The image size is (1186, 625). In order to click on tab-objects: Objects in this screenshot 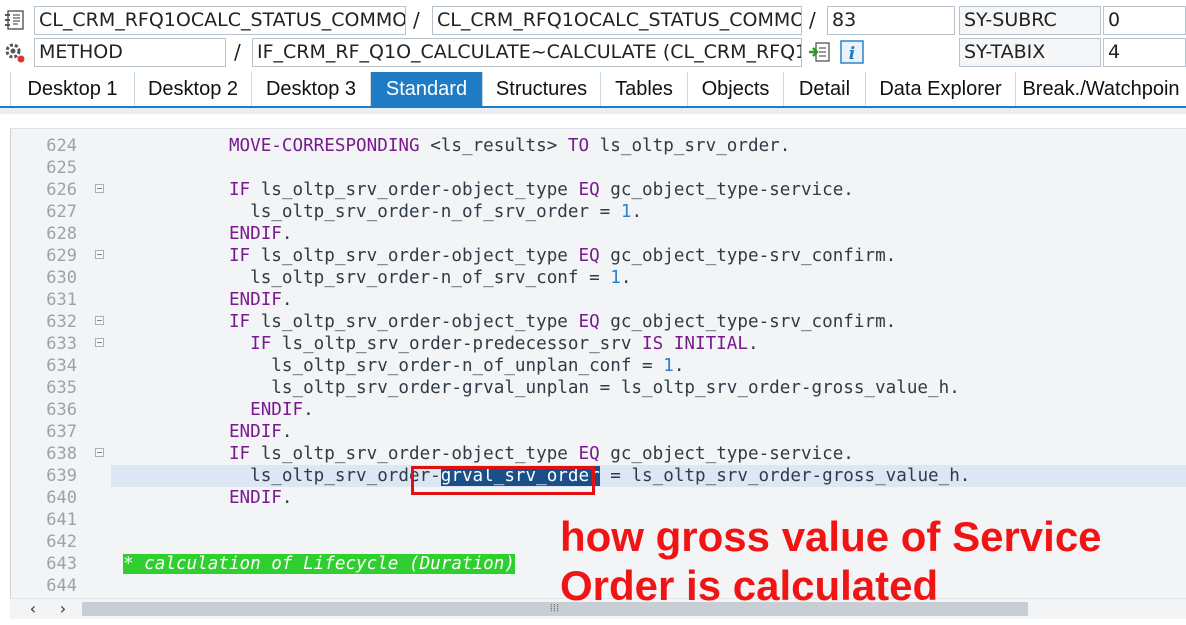, I will do `click(735, 89)`.